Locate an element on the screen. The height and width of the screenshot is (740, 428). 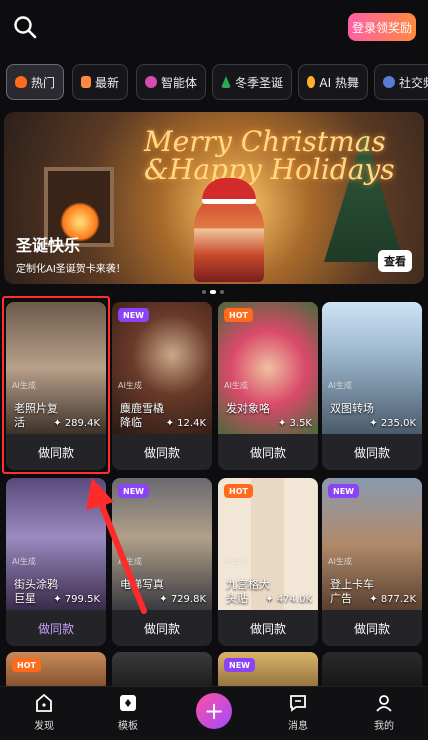
tab-social: 社交频 is located at coordinates (401, 82).